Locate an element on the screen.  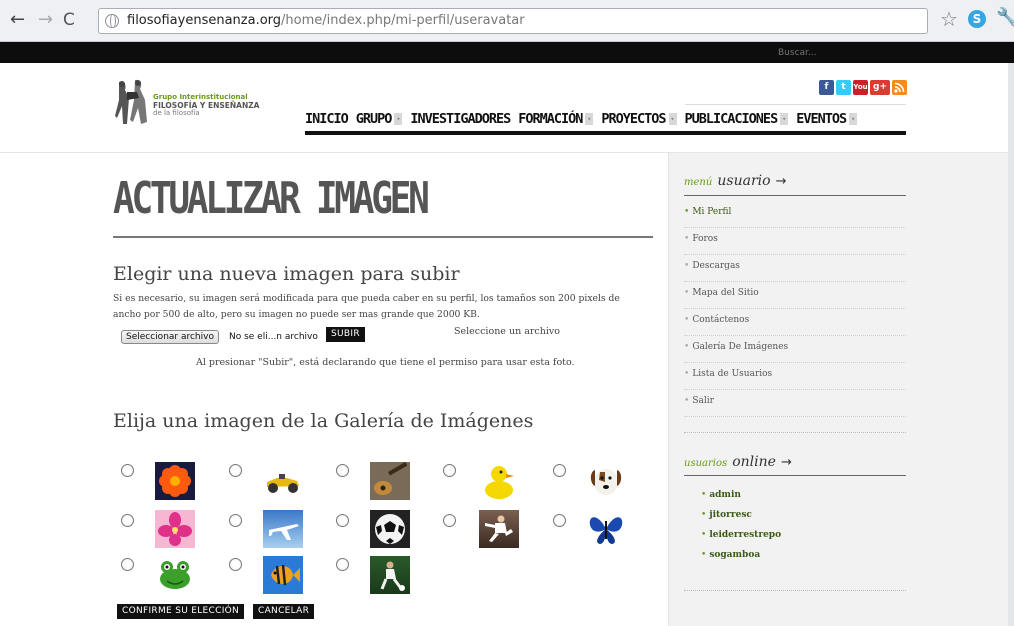
search-input is located at coordinates (890, 52).